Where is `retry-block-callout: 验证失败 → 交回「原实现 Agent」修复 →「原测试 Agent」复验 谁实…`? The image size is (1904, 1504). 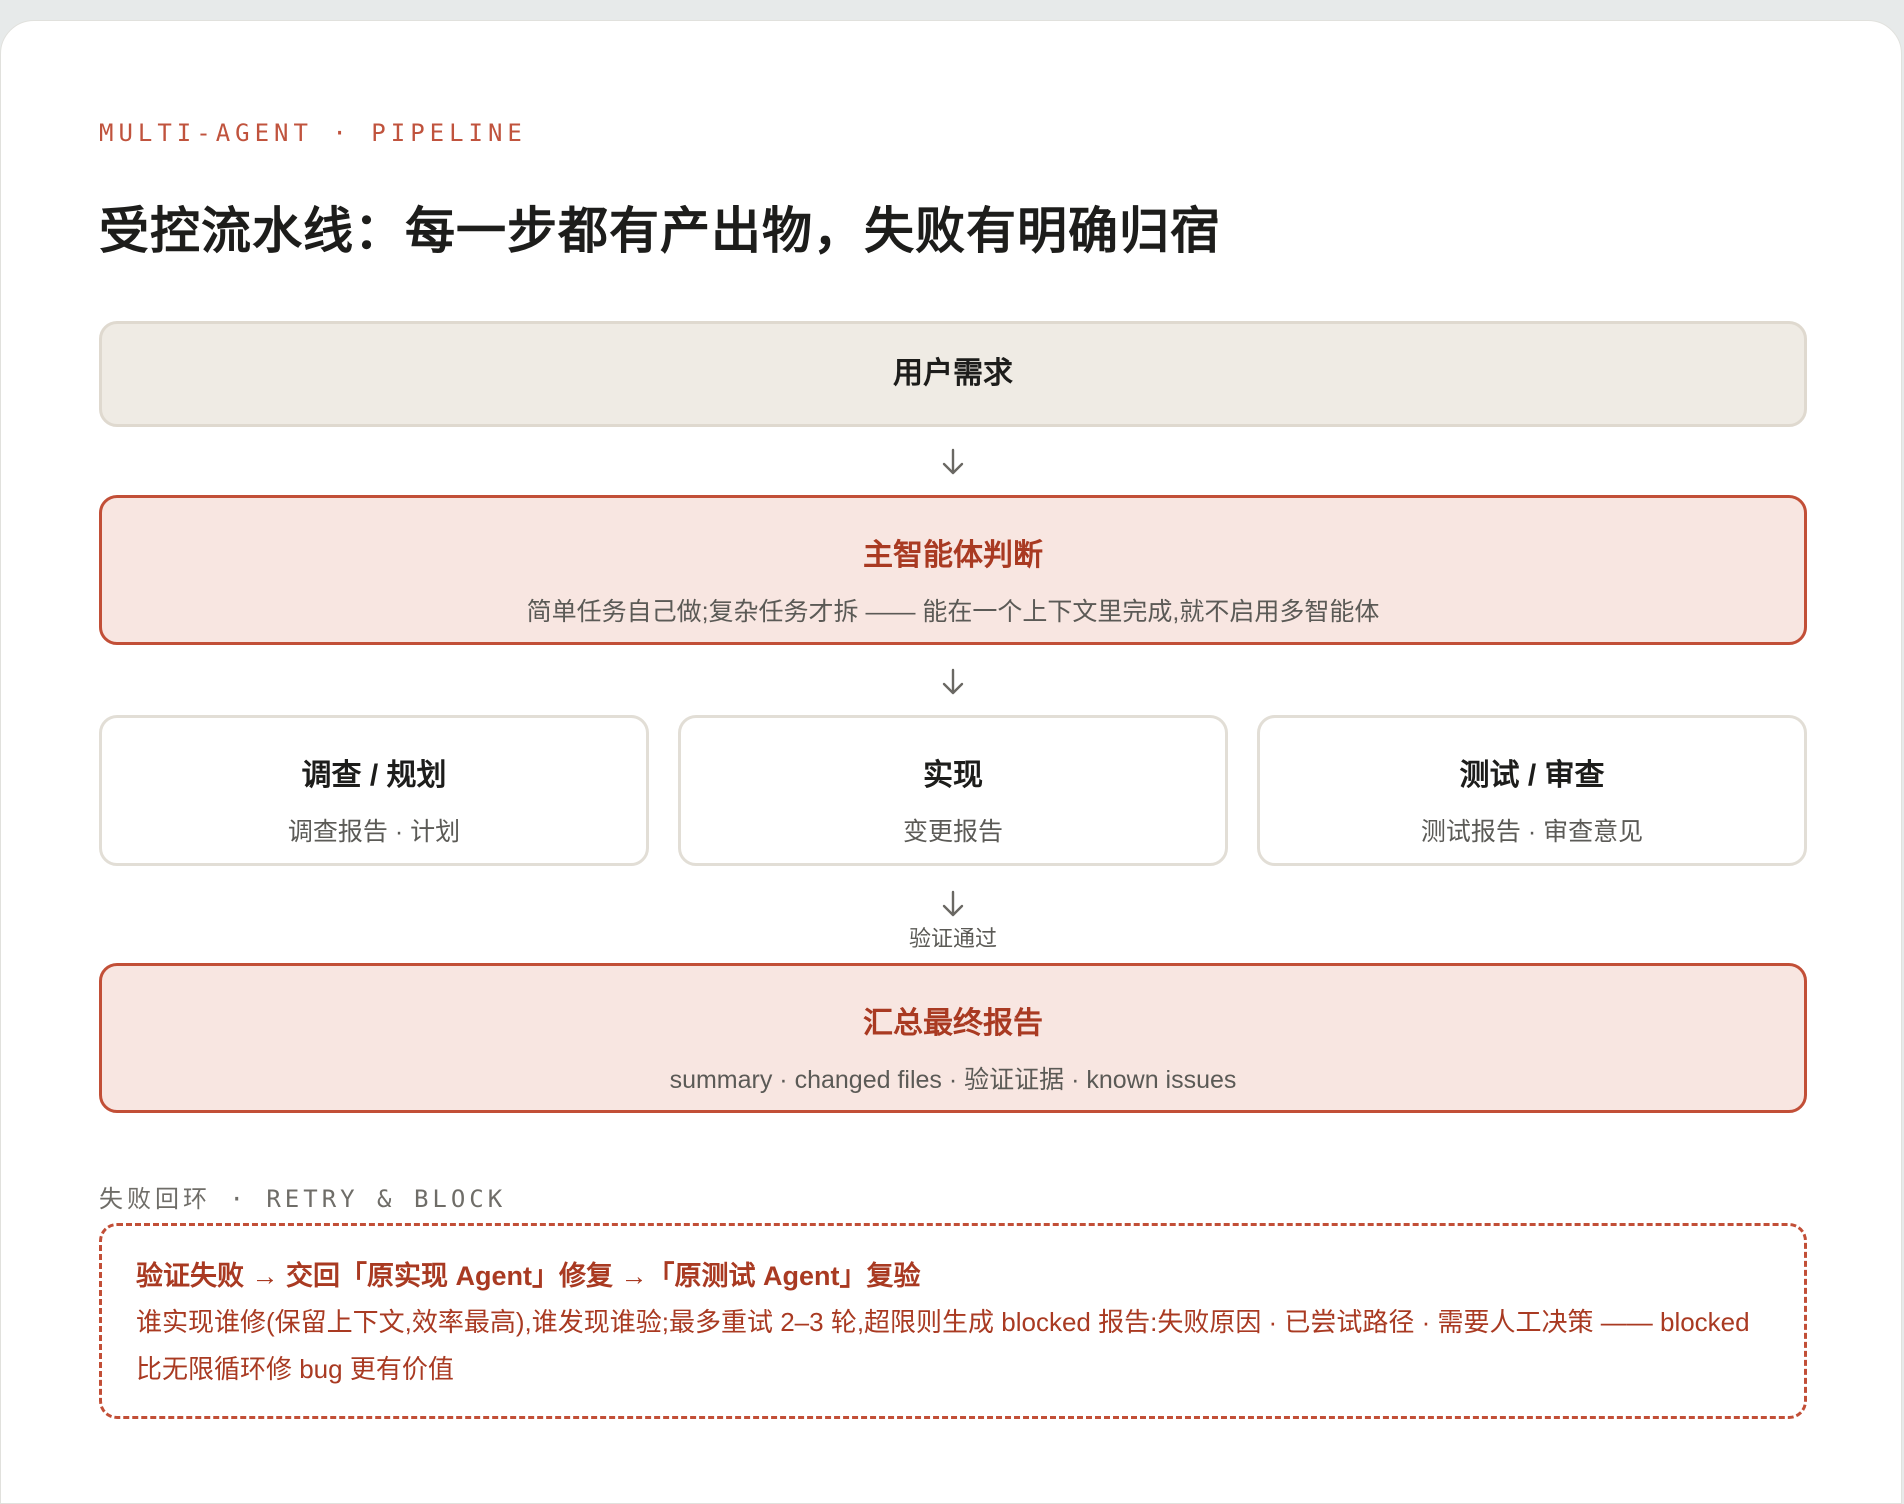
retry-block-callout: 验证失败 → 交回「原实现 Agent」修复 →「原测试 Agent」复验 谁实… is located at coordinates (953, 1321).